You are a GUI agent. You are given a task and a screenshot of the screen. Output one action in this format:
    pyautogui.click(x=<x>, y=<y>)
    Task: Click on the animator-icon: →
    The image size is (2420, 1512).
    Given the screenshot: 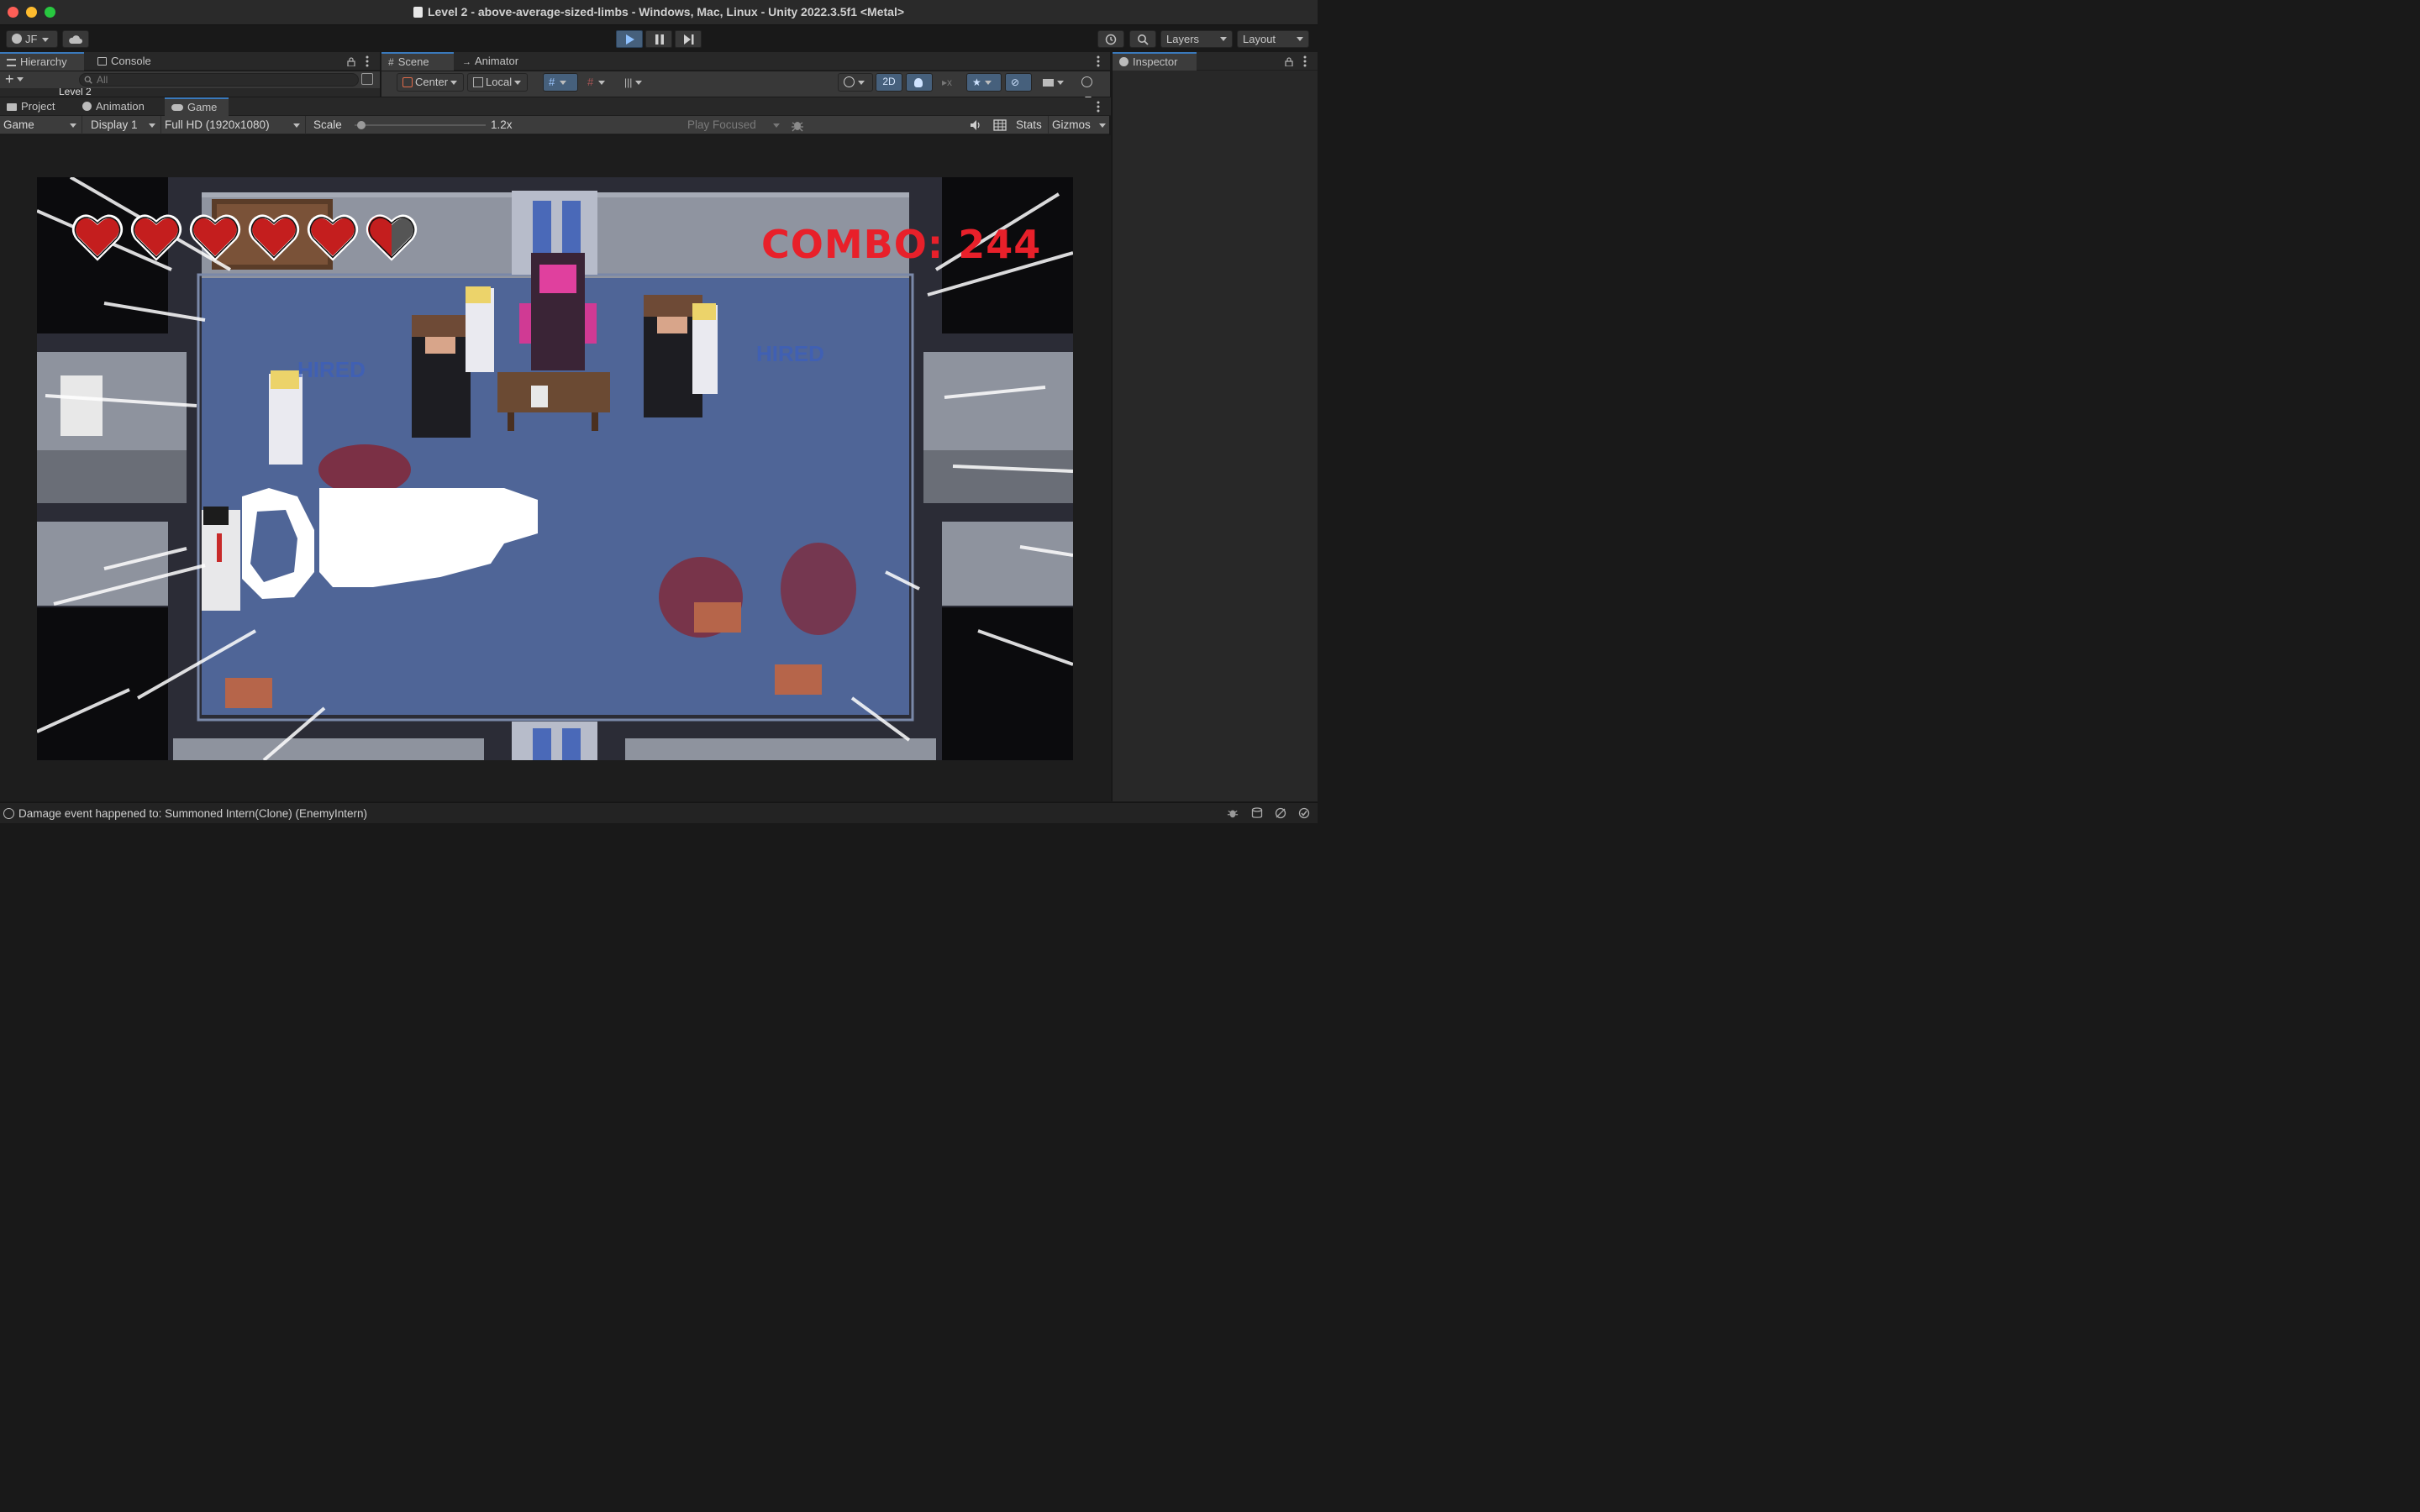 What is the action you would take?
    pyautogui.click(x=466, y=62)
    